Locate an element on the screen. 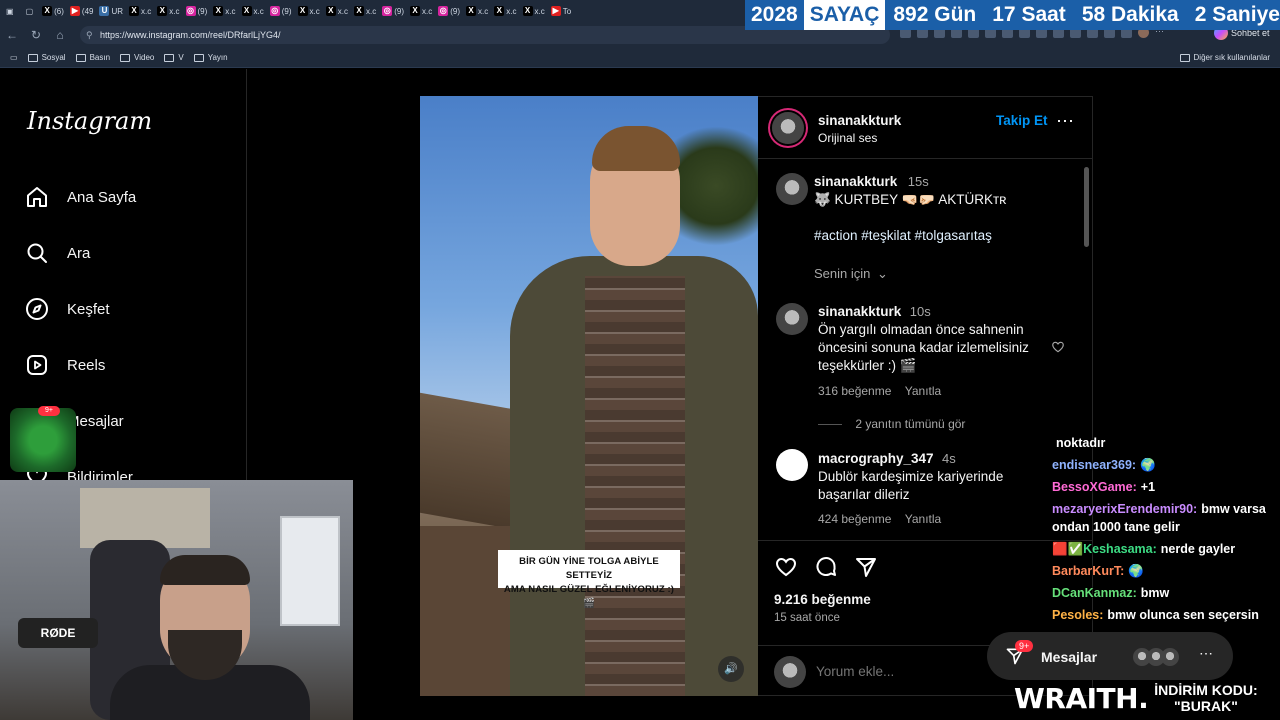 This screenshot has height=720, width=1280. comment-like-icon is located at coordinates (1058, 349).